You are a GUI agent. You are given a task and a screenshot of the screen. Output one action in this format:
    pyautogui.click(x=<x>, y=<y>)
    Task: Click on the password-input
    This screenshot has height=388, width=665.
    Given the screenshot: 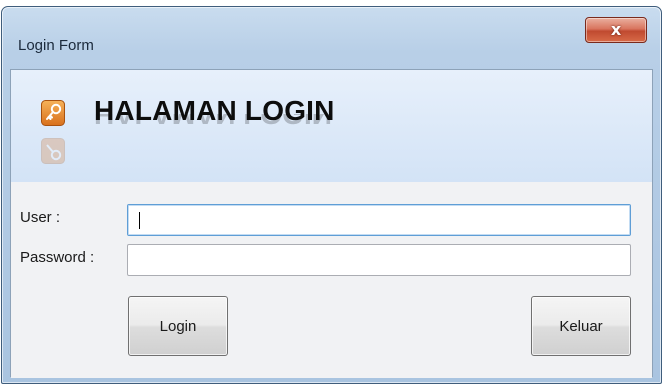 What is the action you would take?
    pyautogui.click(x=379, y=260)
    